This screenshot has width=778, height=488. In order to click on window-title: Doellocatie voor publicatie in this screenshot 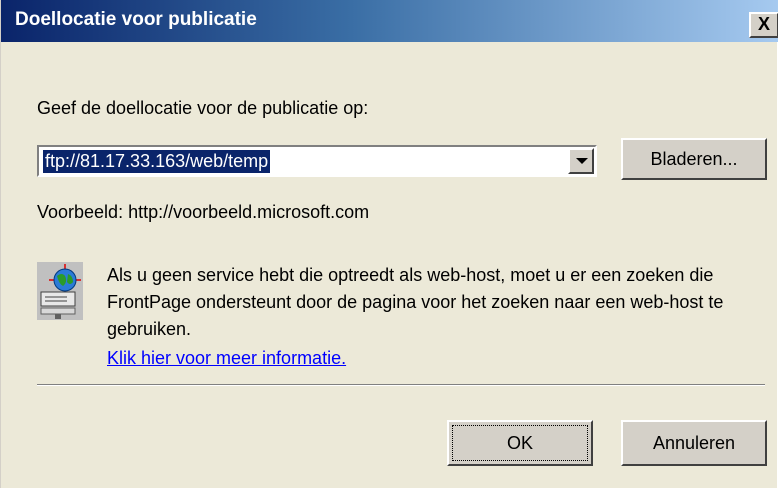, I will do `click(136, 19)`.